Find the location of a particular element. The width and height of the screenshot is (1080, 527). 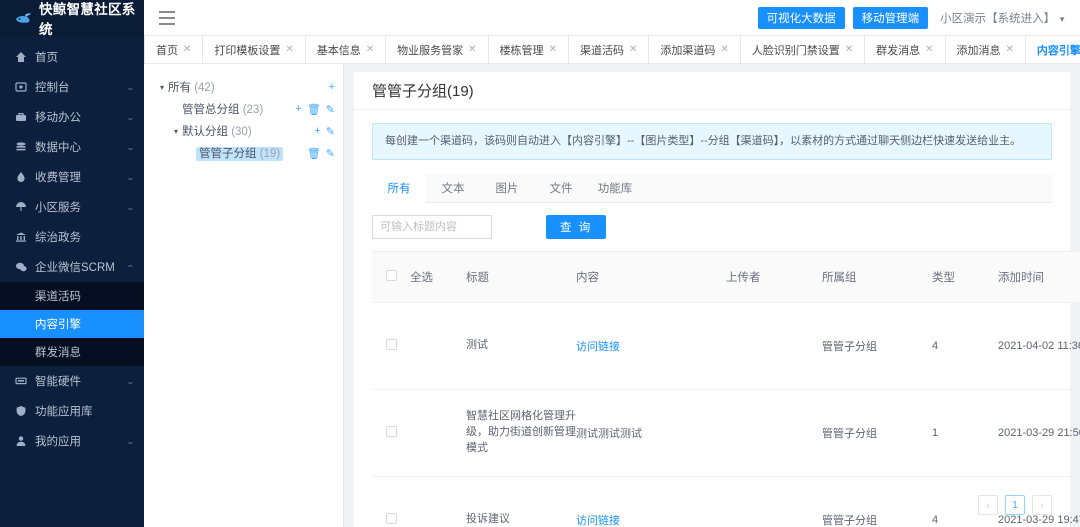

pagination-next: › is located at coordinates (1042, 505).